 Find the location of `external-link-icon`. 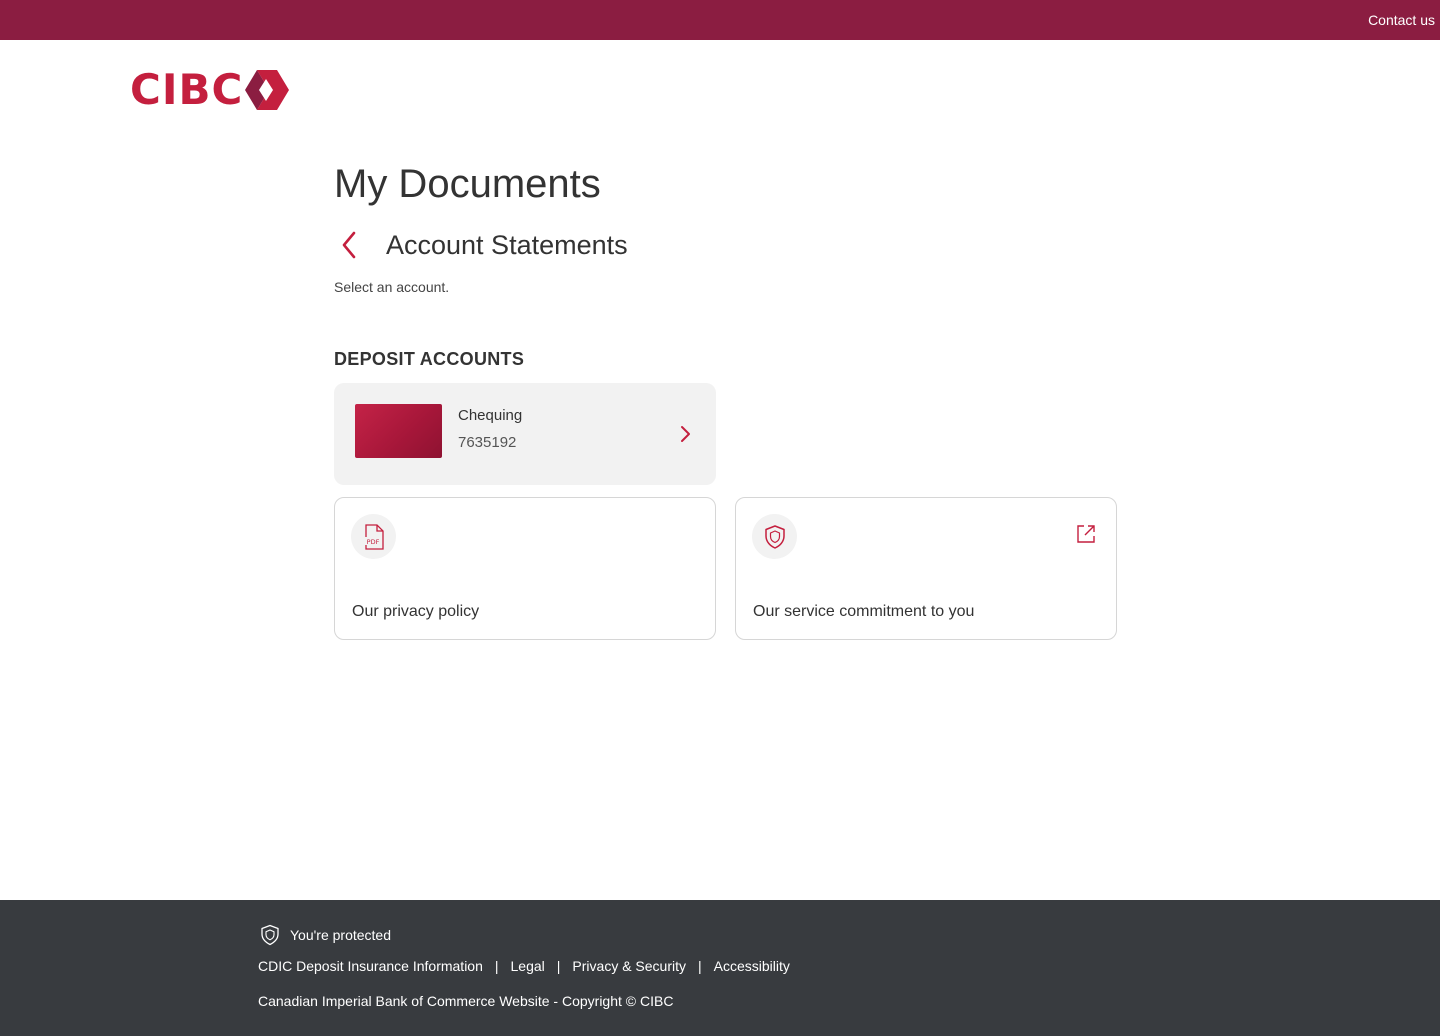

external-link-icon is located at coordinates (1086, 534).